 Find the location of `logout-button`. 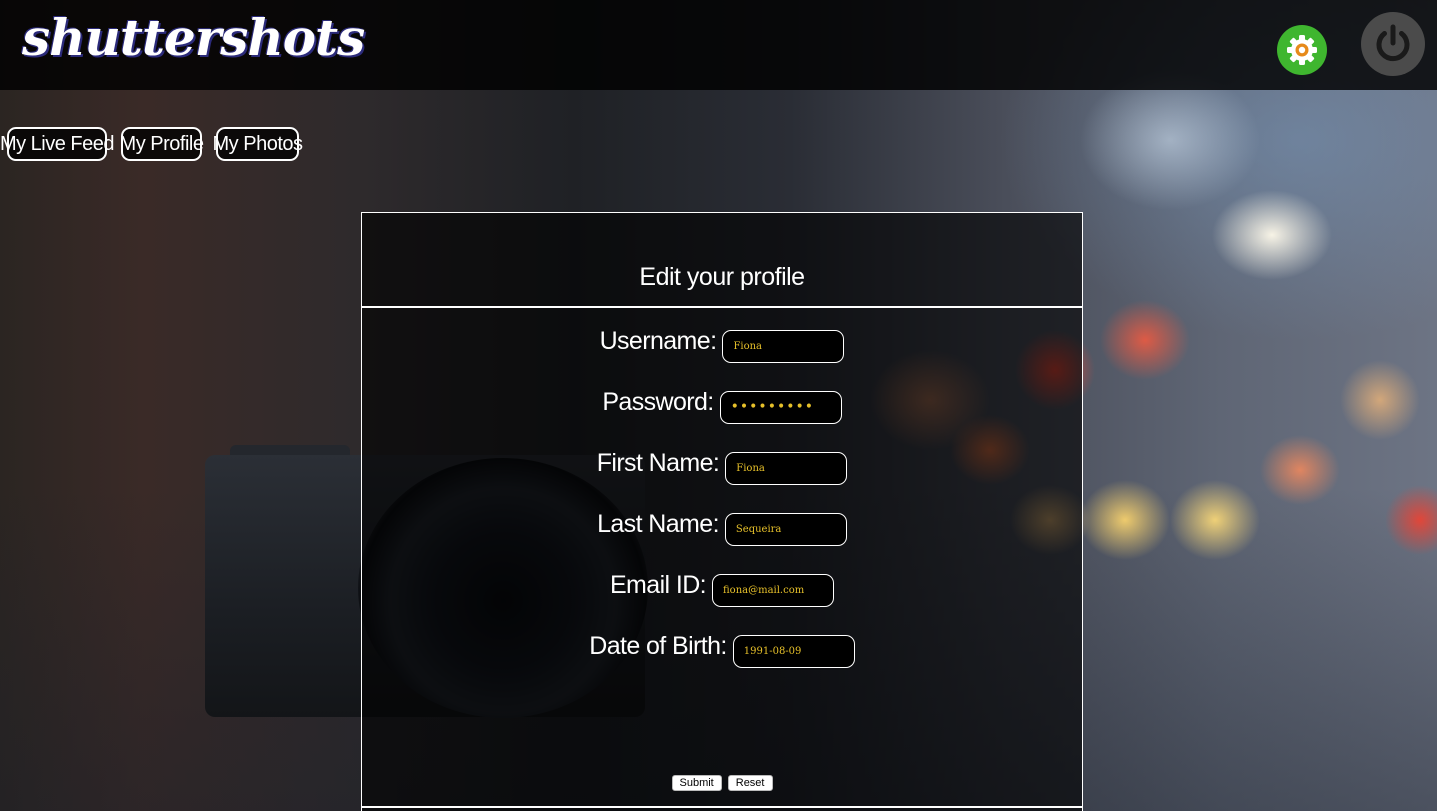

logout-button is located at coordinates (1393, 44).